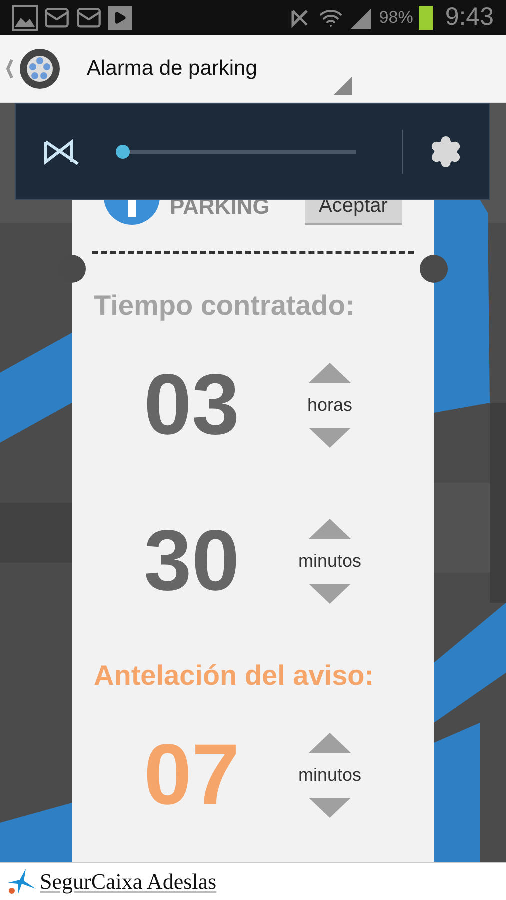 Image resolution: width=506 pixels, height=900 pixels. I want to click on time-value: 03, so click(192, 405).